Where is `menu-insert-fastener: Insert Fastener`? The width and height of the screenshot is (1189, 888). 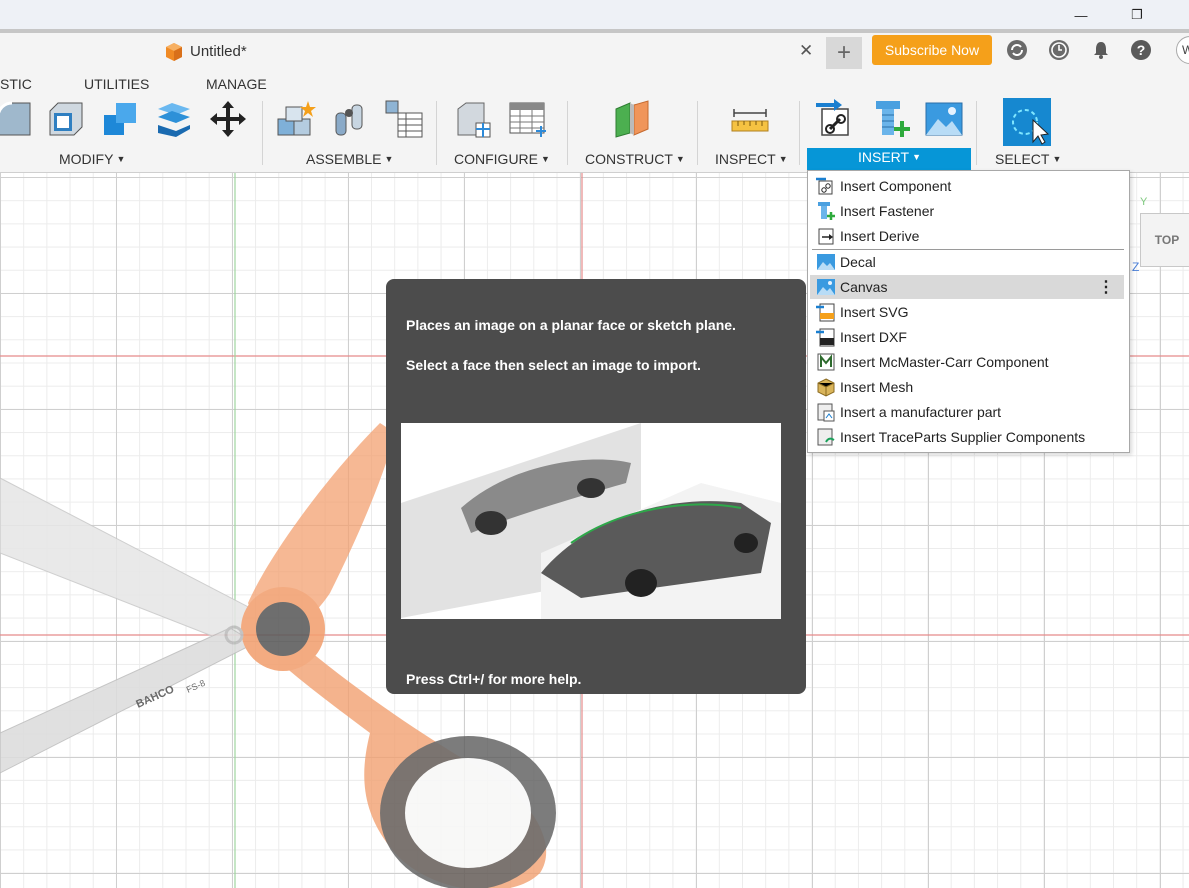
menu-insert-fastener: Insert Fastener is located at coordinates (967, 211).